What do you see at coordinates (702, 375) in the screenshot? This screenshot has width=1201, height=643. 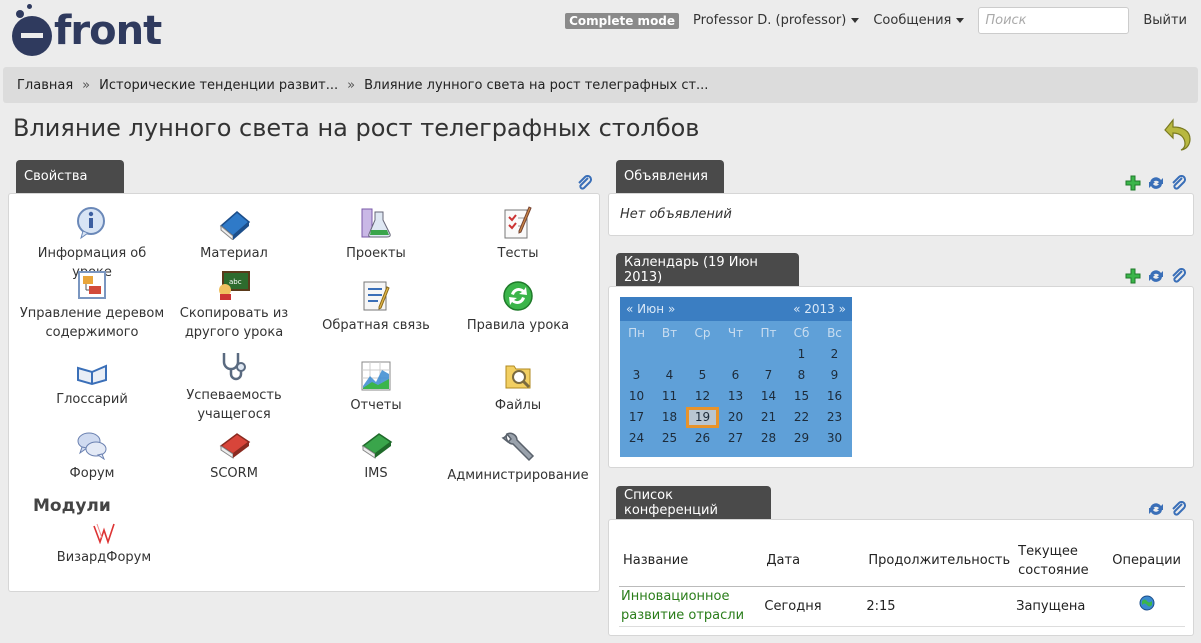 I see `calendar-day: 5` at bounding box center [702, 375].